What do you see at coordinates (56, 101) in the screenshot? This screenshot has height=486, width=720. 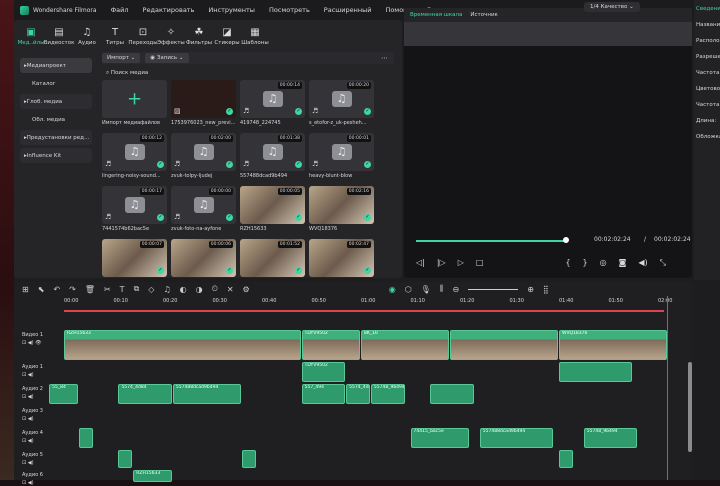 I see `sidebar-item: ▸ Глоб. медиа` at bounding box center [56, 101].